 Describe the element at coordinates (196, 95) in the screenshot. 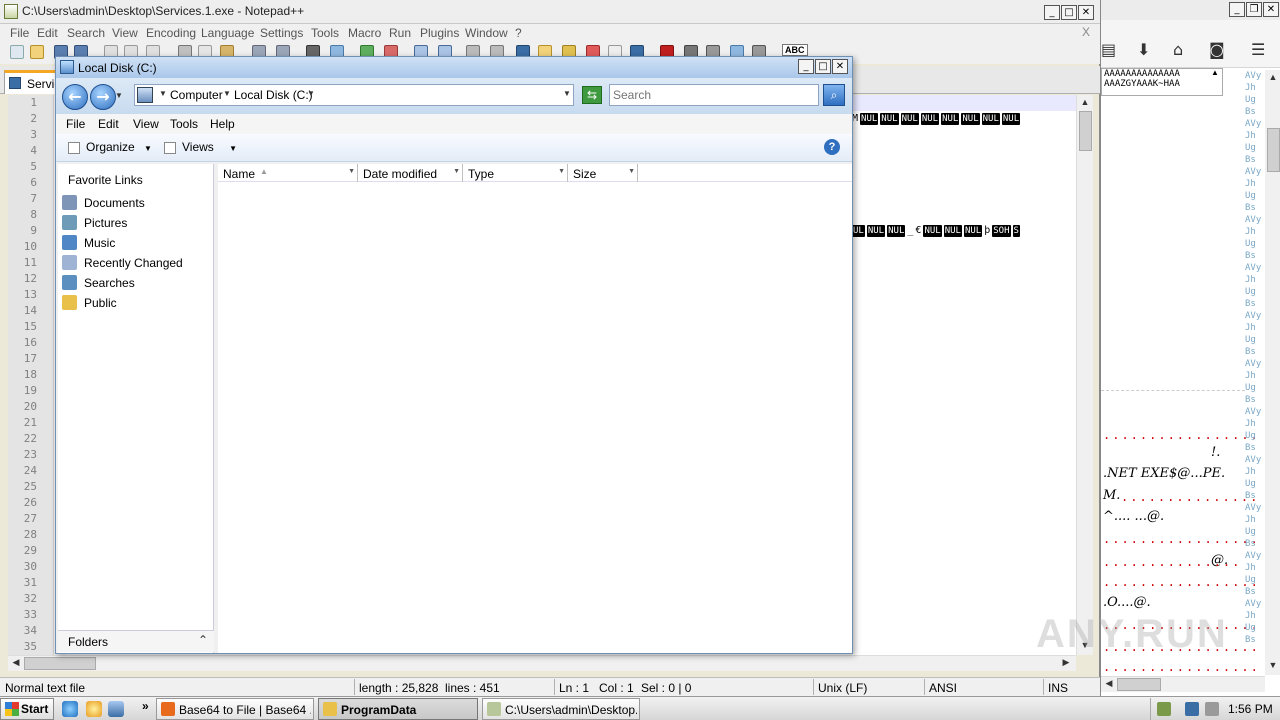

I see `breadcrumb-computer: Computer` at that location.